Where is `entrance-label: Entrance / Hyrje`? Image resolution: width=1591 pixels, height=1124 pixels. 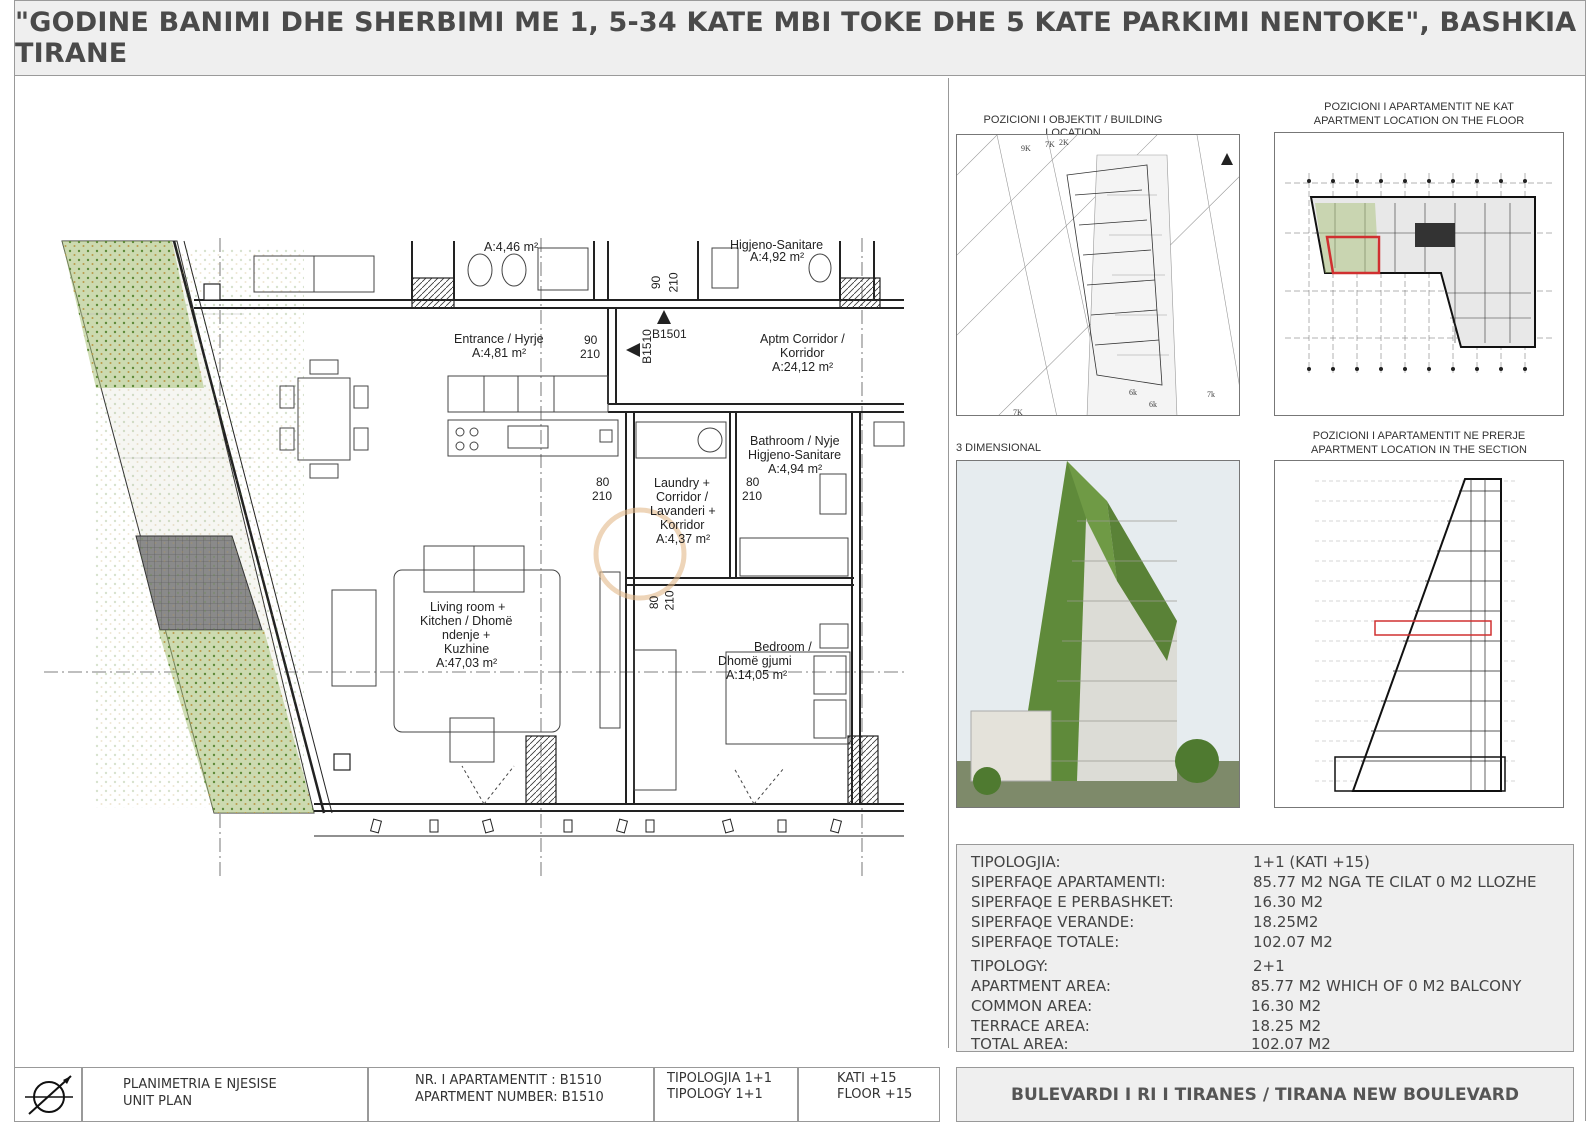
entrance-label: Entrance / Hyrje is located at coordinates (499, 339).